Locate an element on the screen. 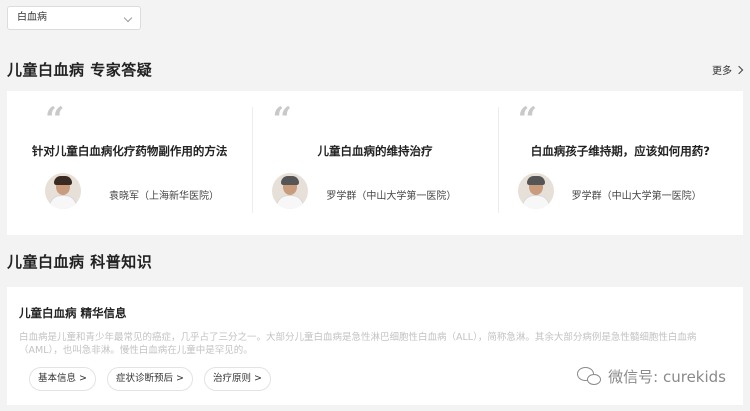  qa-card: “ 白血病孩子维持期，应该如何用药? 罗学群（中山大学第一医院） is located at coordinates (620, 163).